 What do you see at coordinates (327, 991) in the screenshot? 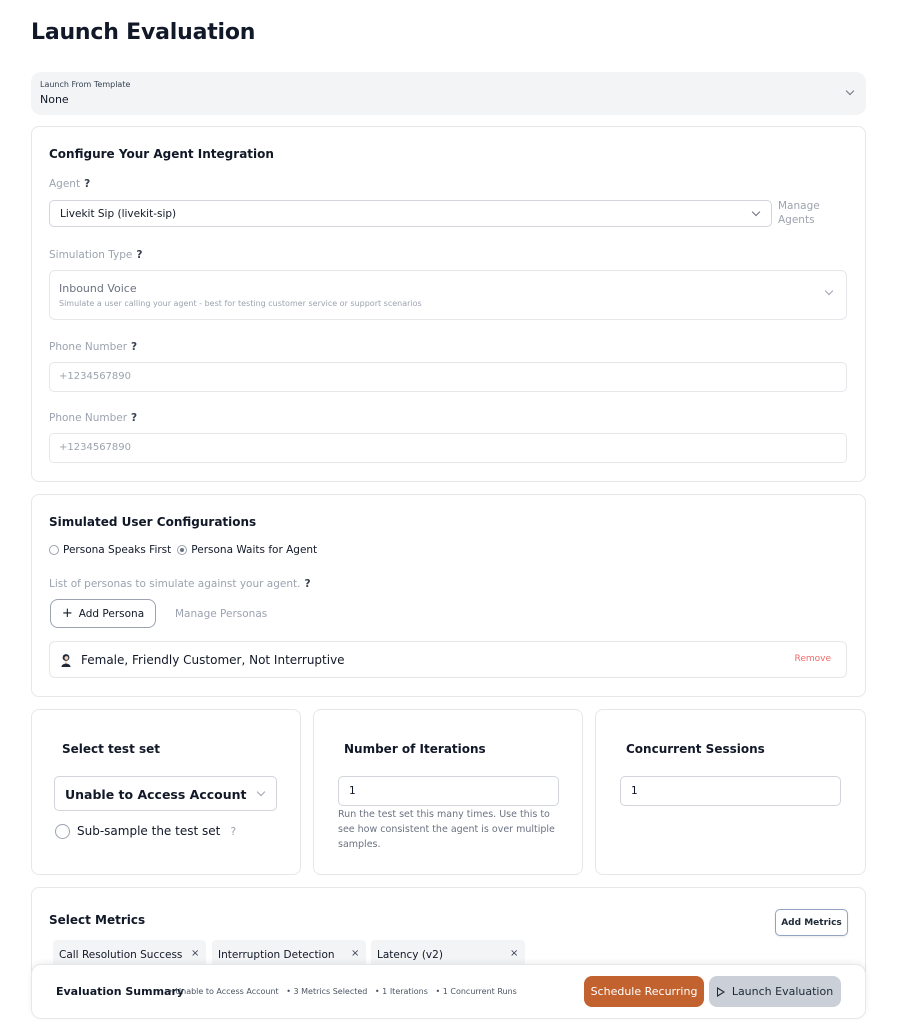
I see `summary-item: • 3 Metrics Selected` at bounding box center [327, 991].